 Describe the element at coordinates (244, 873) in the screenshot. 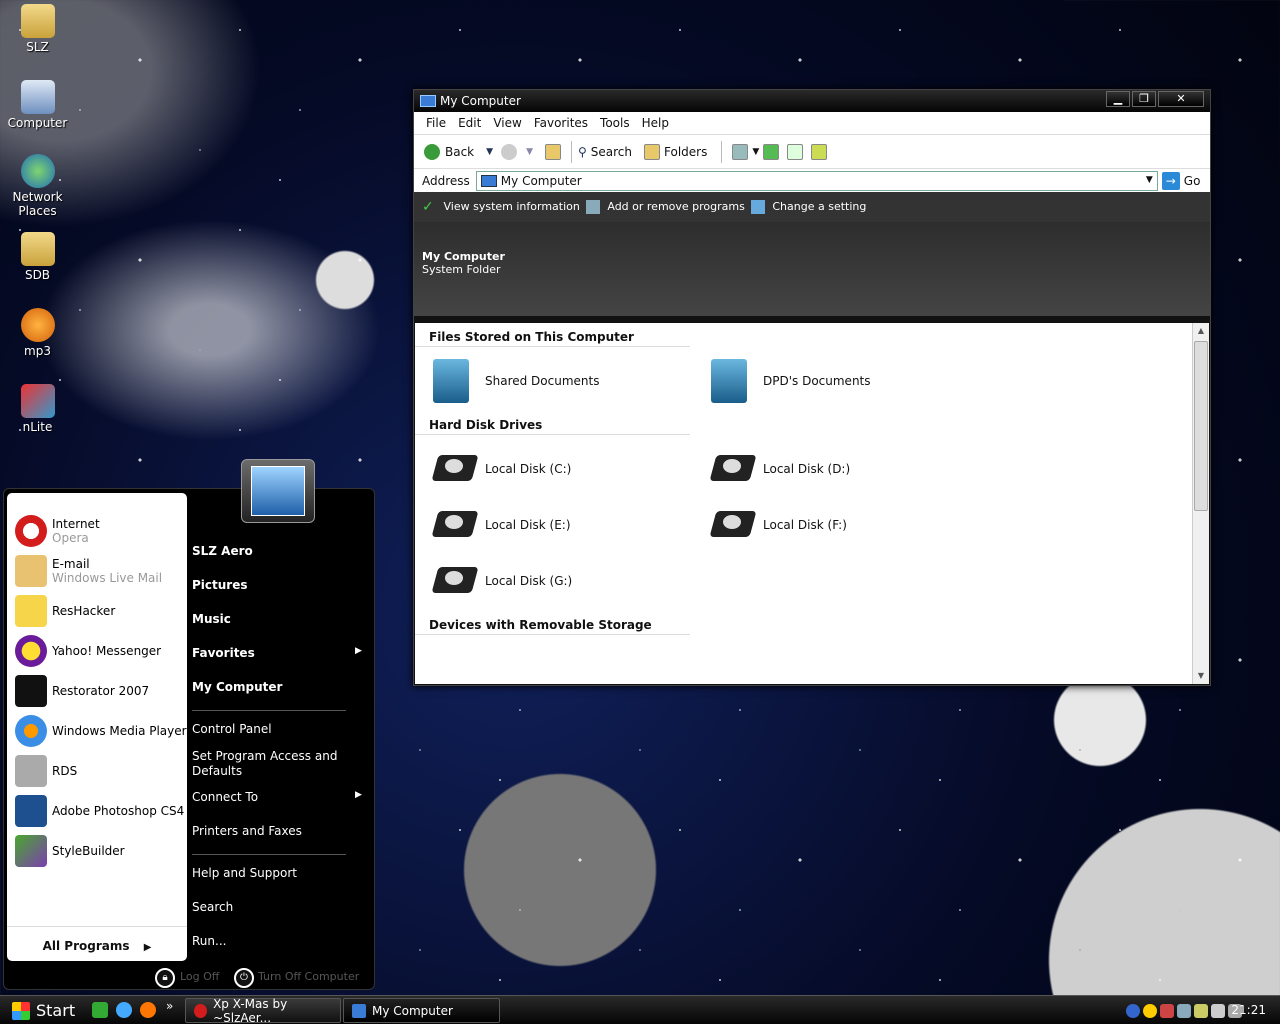

I see `link-help: Help and Support` at that location.